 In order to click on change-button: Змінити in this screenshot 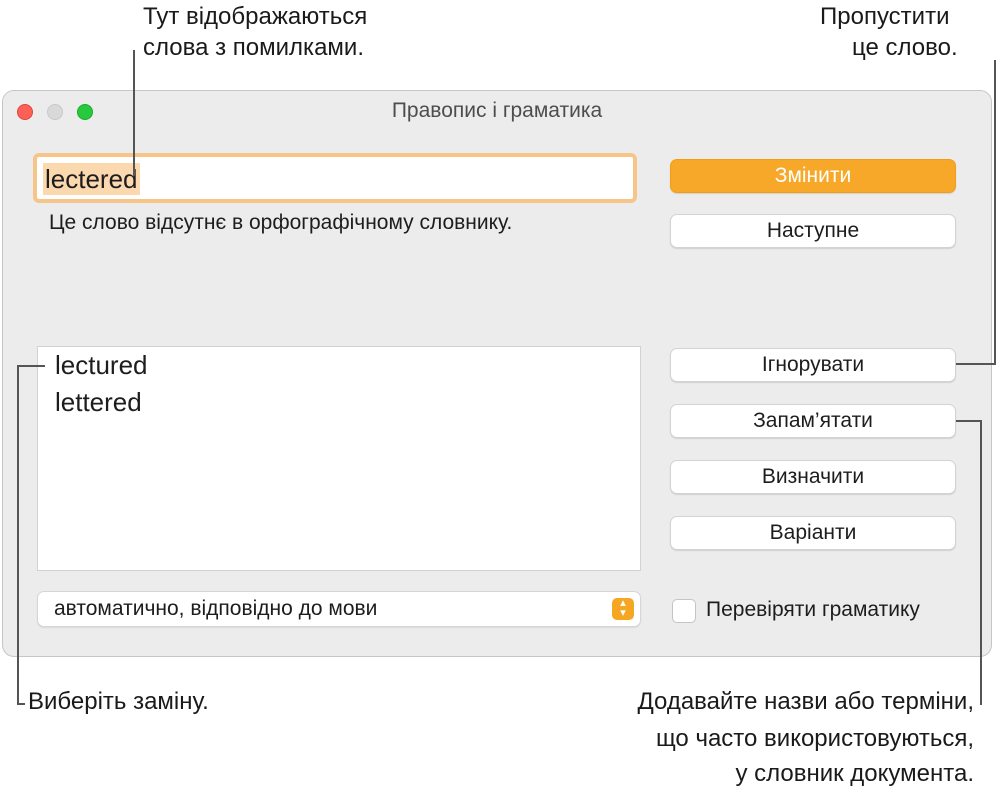, I will do `click(813, 176)`.